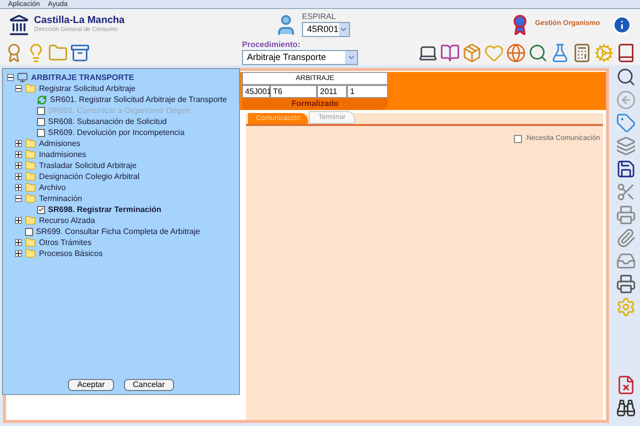 This screenshot has width=640, height=426. Describe the element at coordinates (87, 88) in the screenshot. I see `tree-item: Registrar Solicitud Arbitraje` at that location.